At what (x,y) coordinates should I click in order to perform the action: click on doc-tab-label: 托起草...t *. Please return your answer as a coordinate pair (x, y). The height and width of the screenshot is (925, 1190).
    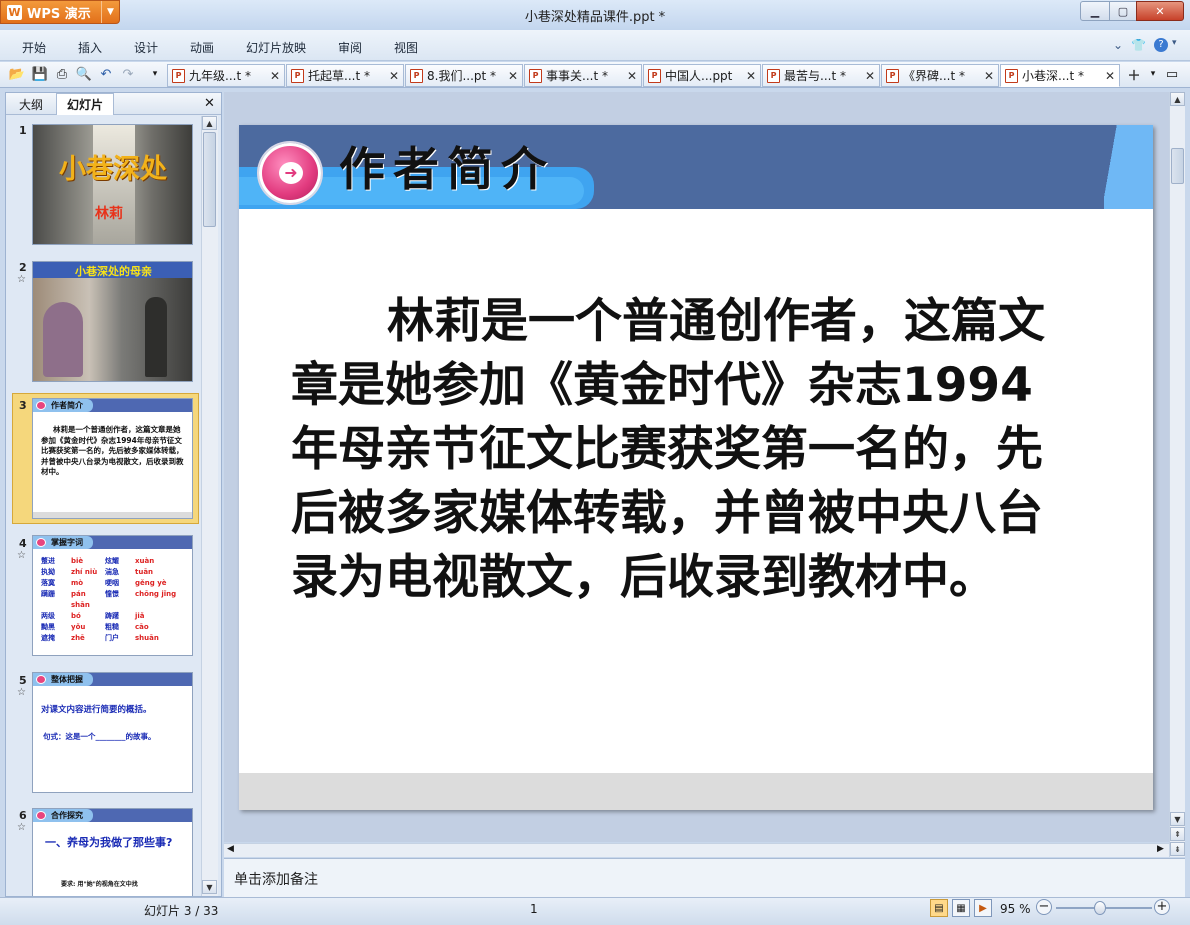
    Looking at the image, I should click on (339, 76).